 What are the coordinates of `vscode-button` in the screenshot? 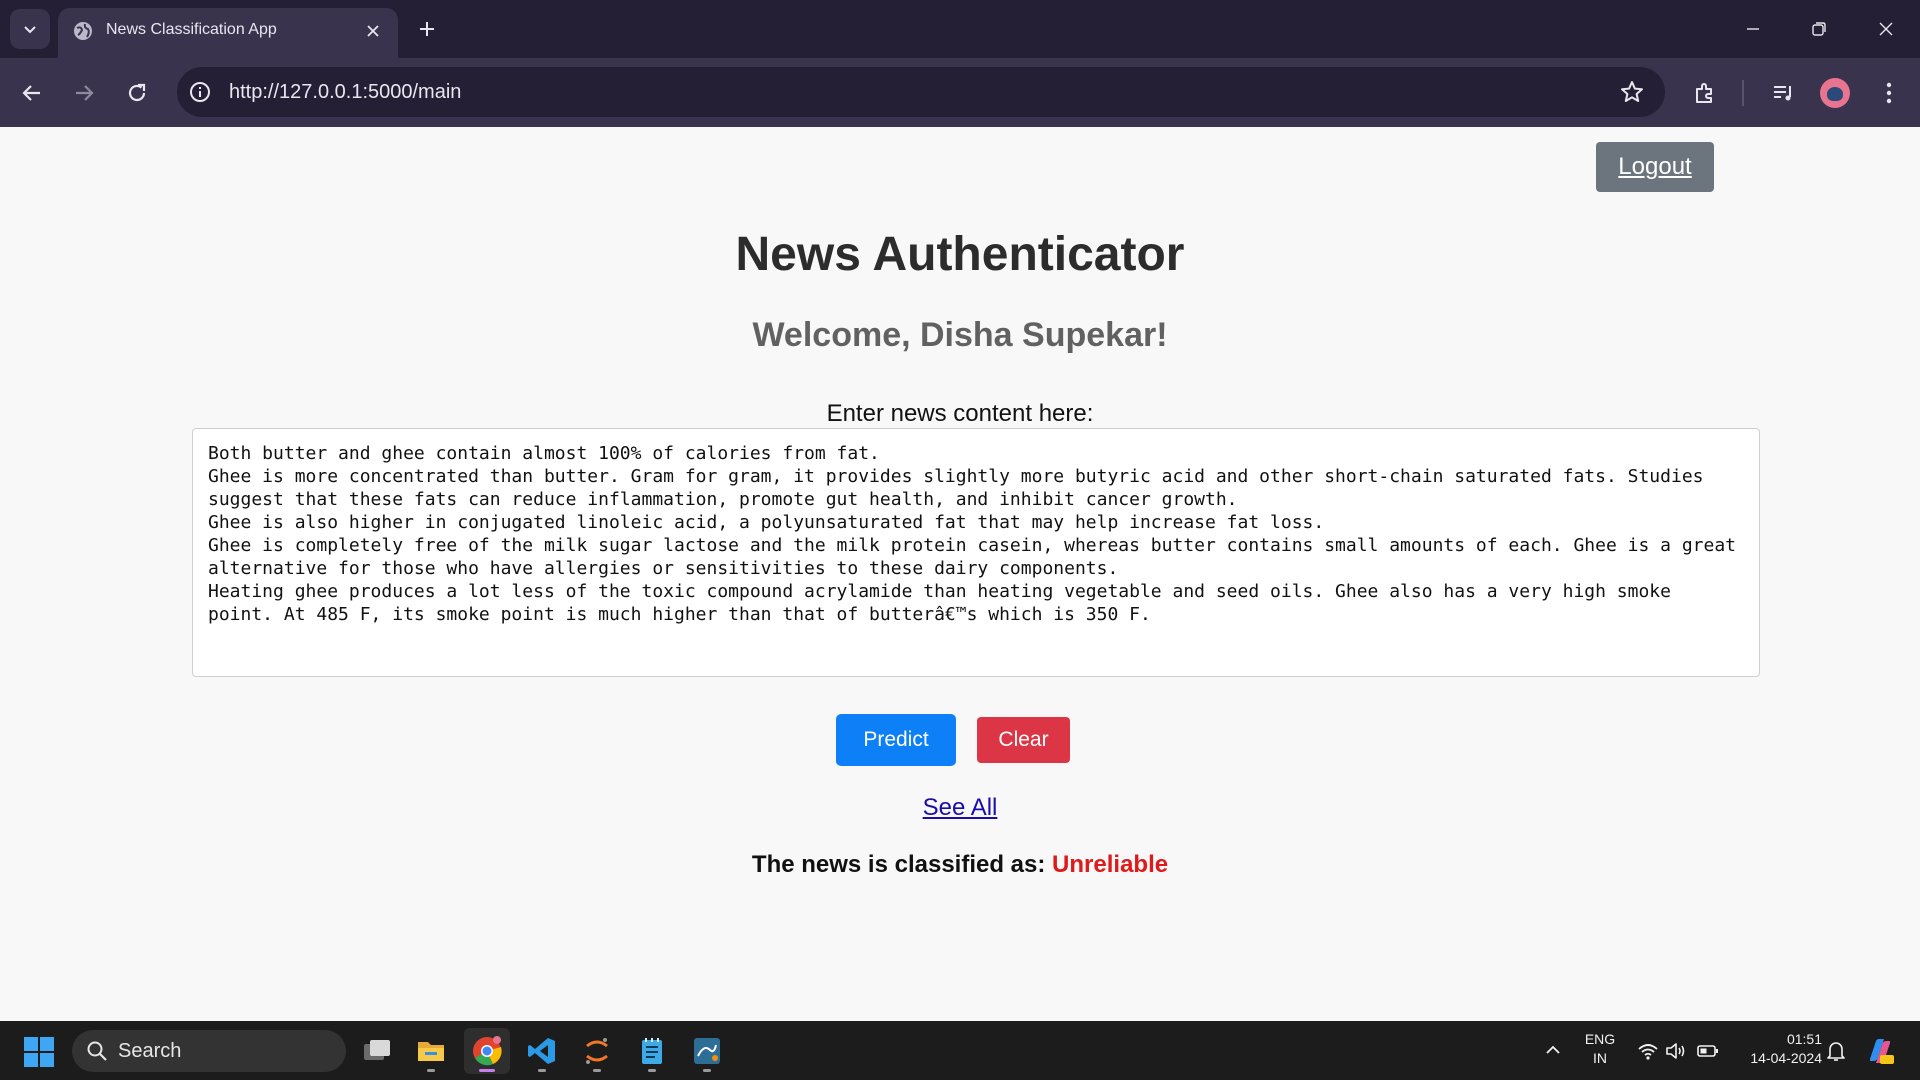 It's located at (542, 1051).